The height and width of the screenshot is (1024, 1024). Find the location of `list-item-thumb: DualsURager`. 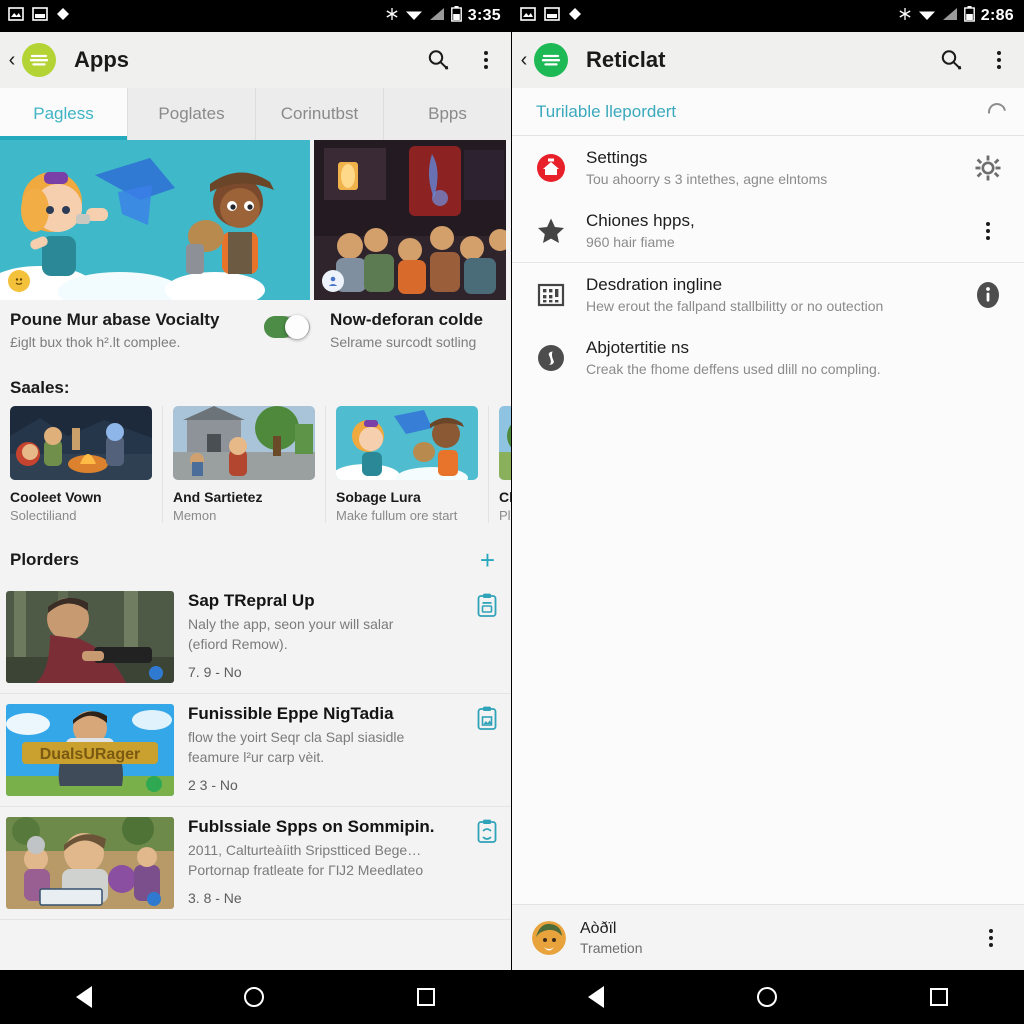

list-item-thumb: DualsURager is located at coordinates (90, 750).